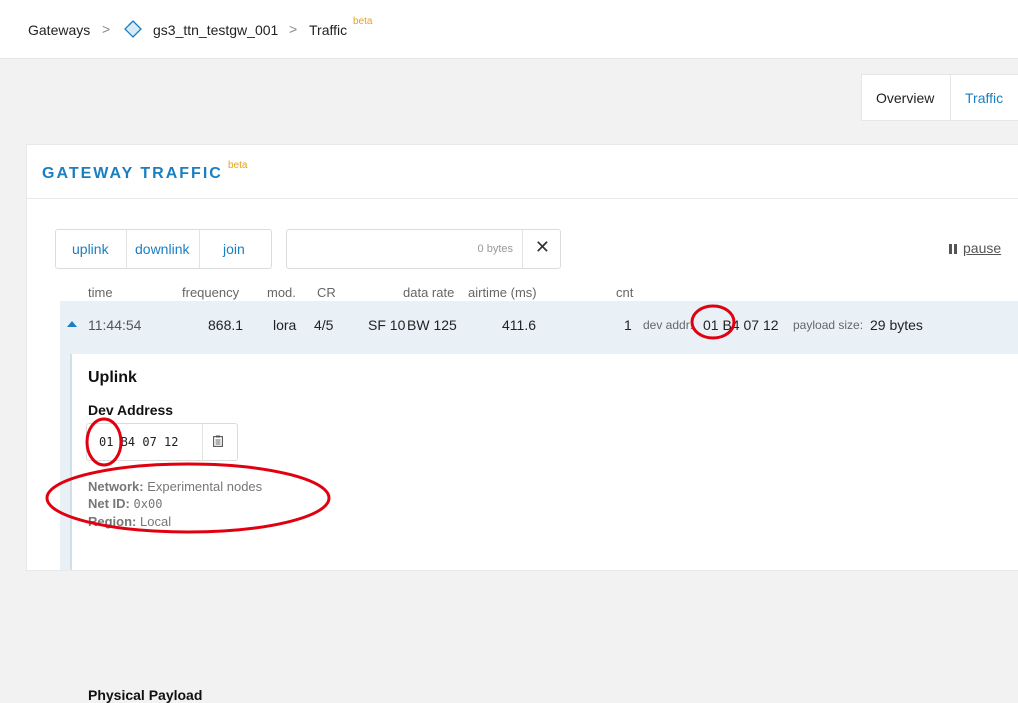 This screenshot has width=1018, height=703. I want to click on caret-up-icon, so click(72, 324).